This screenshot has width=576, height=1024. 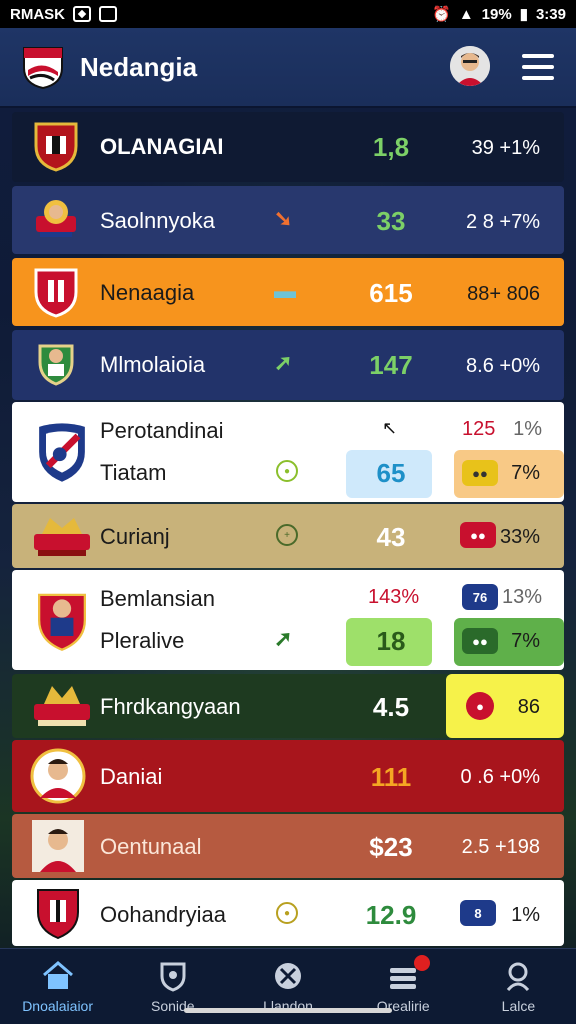 I want to click on team-name: Mlmolaioia, so click(x=153, y=364).